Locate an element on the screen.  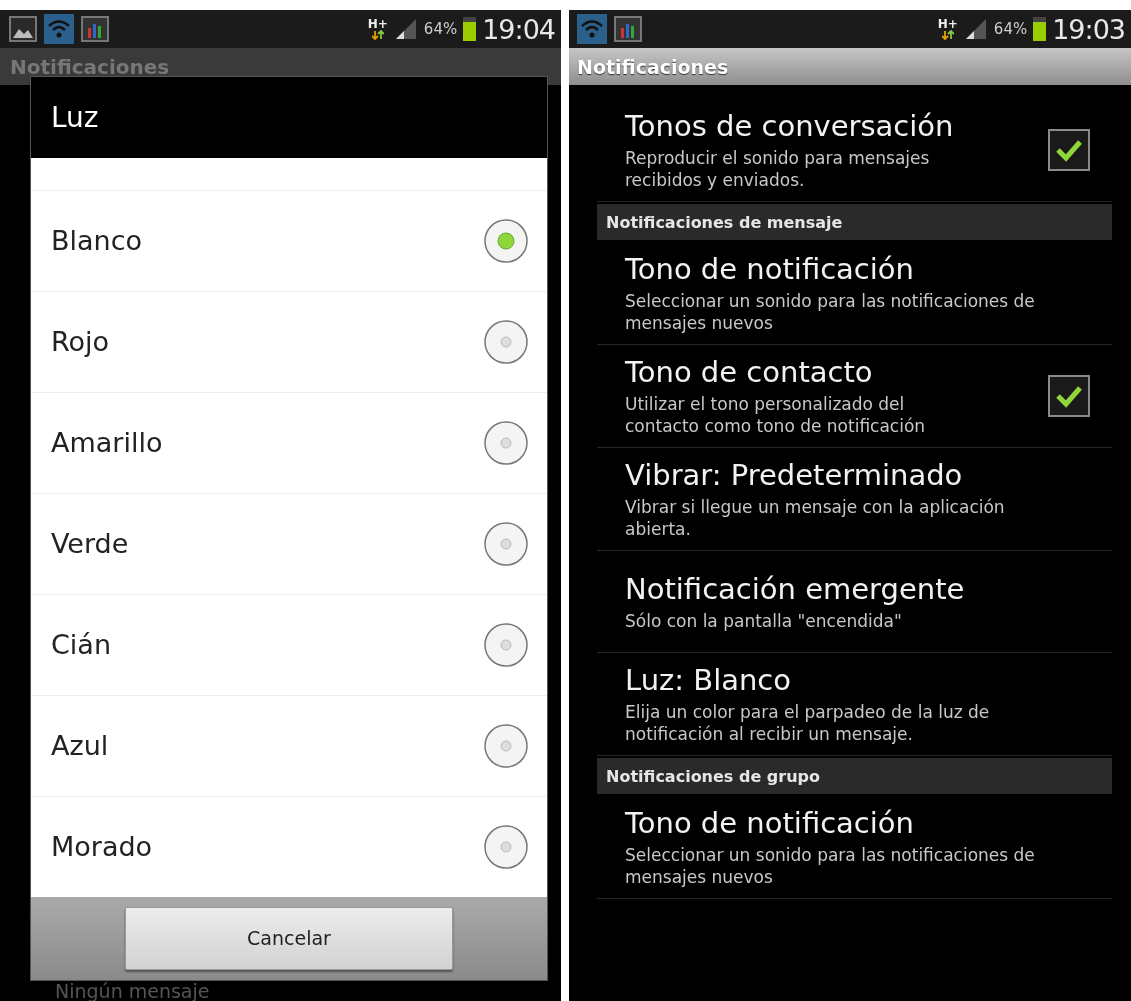
clock-time: 19:04 is located at coordinates (518, 29).